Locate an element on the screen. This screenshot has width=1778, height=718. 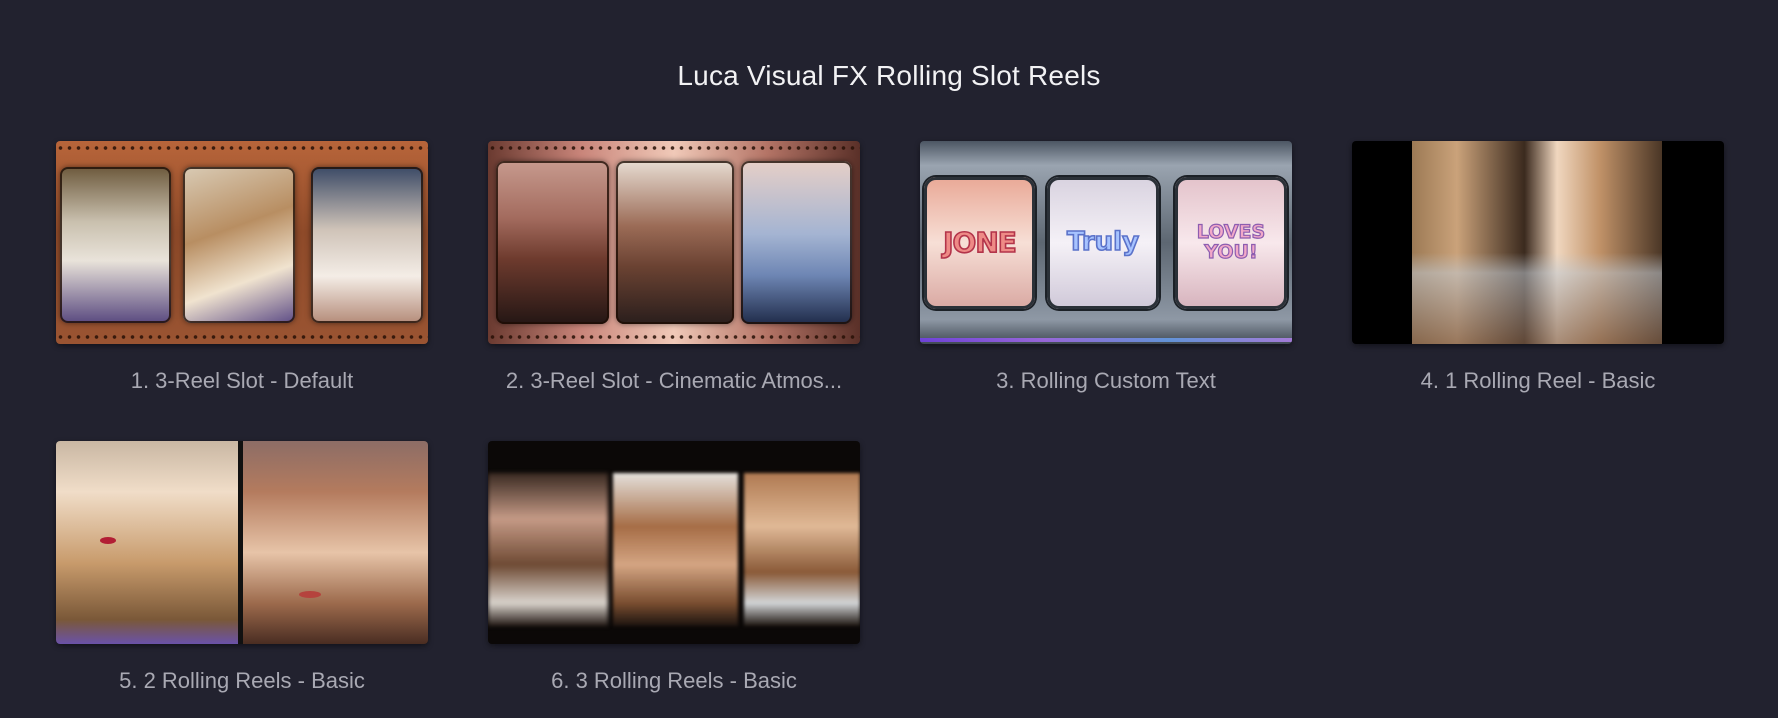
preset-tile-2-rolling-reels: 5. 2 Rolling Reels - Basic is located at coordinates (242, 567).